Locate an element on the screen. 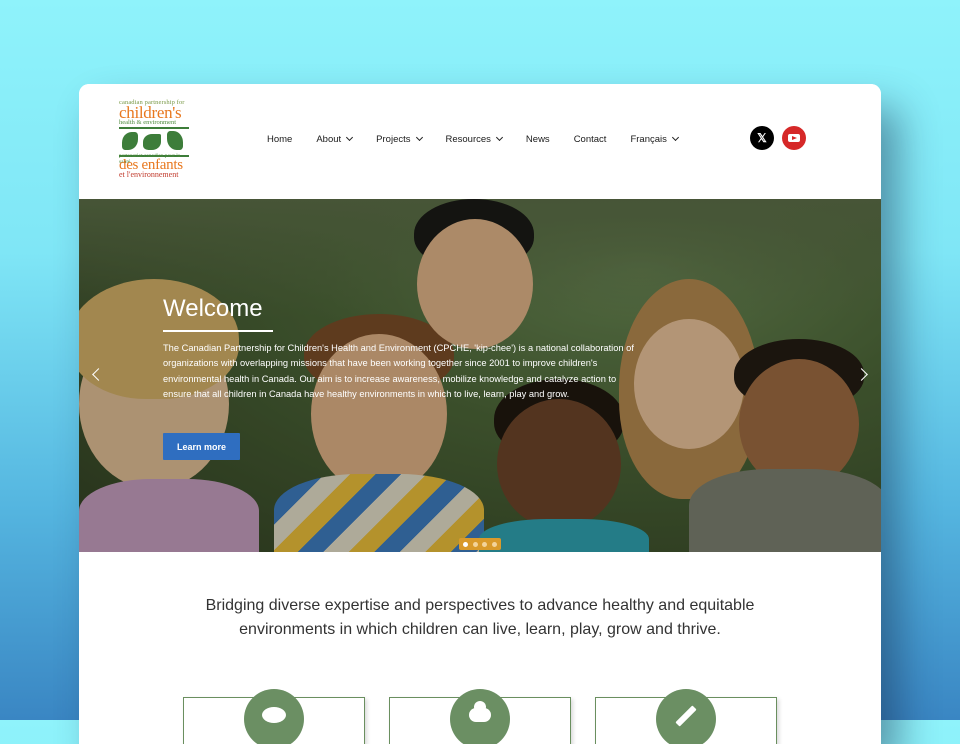  bubble-shape is located at coordinates (274, 715).